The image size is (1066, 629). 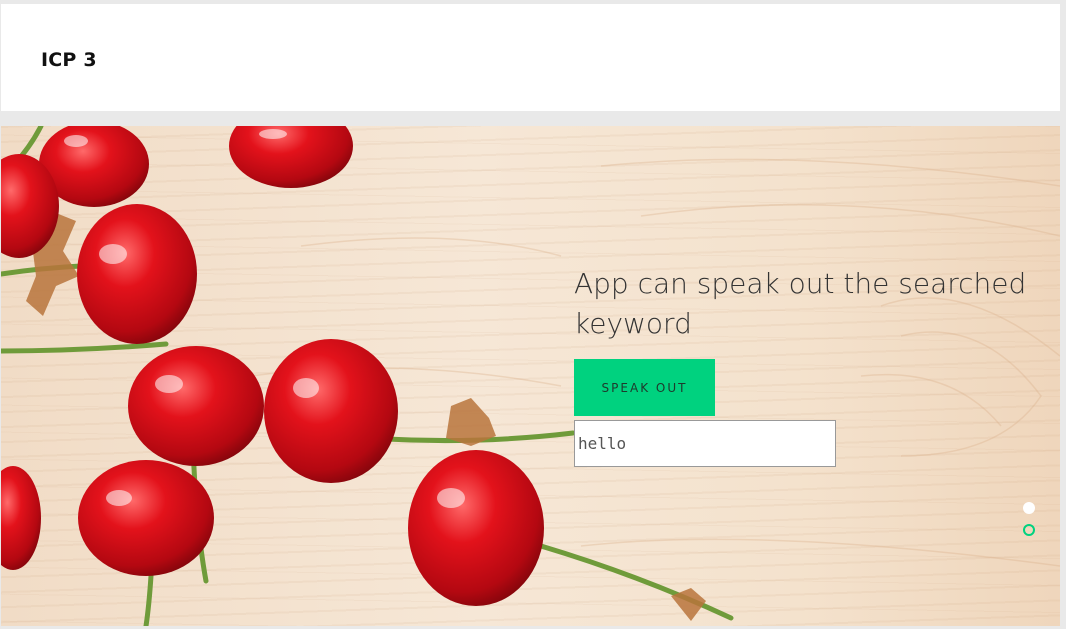 I want to click on speak-out-button: Speak out, so click(x=644, y=387).